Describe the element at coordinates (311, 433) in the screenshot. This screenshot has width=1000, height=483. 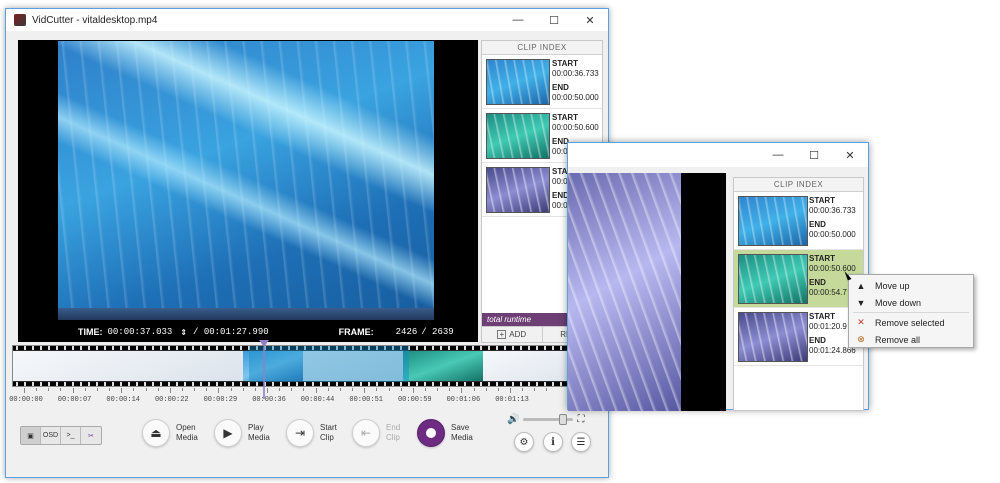
I see `start-clip-button: ⇥ Start Clip` at that location.